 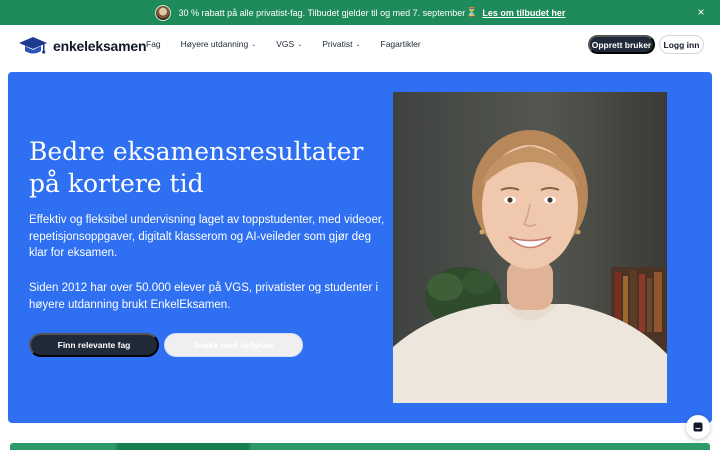 I want to click on signup-button: Opprett bruker, so click(x=621, y=44).